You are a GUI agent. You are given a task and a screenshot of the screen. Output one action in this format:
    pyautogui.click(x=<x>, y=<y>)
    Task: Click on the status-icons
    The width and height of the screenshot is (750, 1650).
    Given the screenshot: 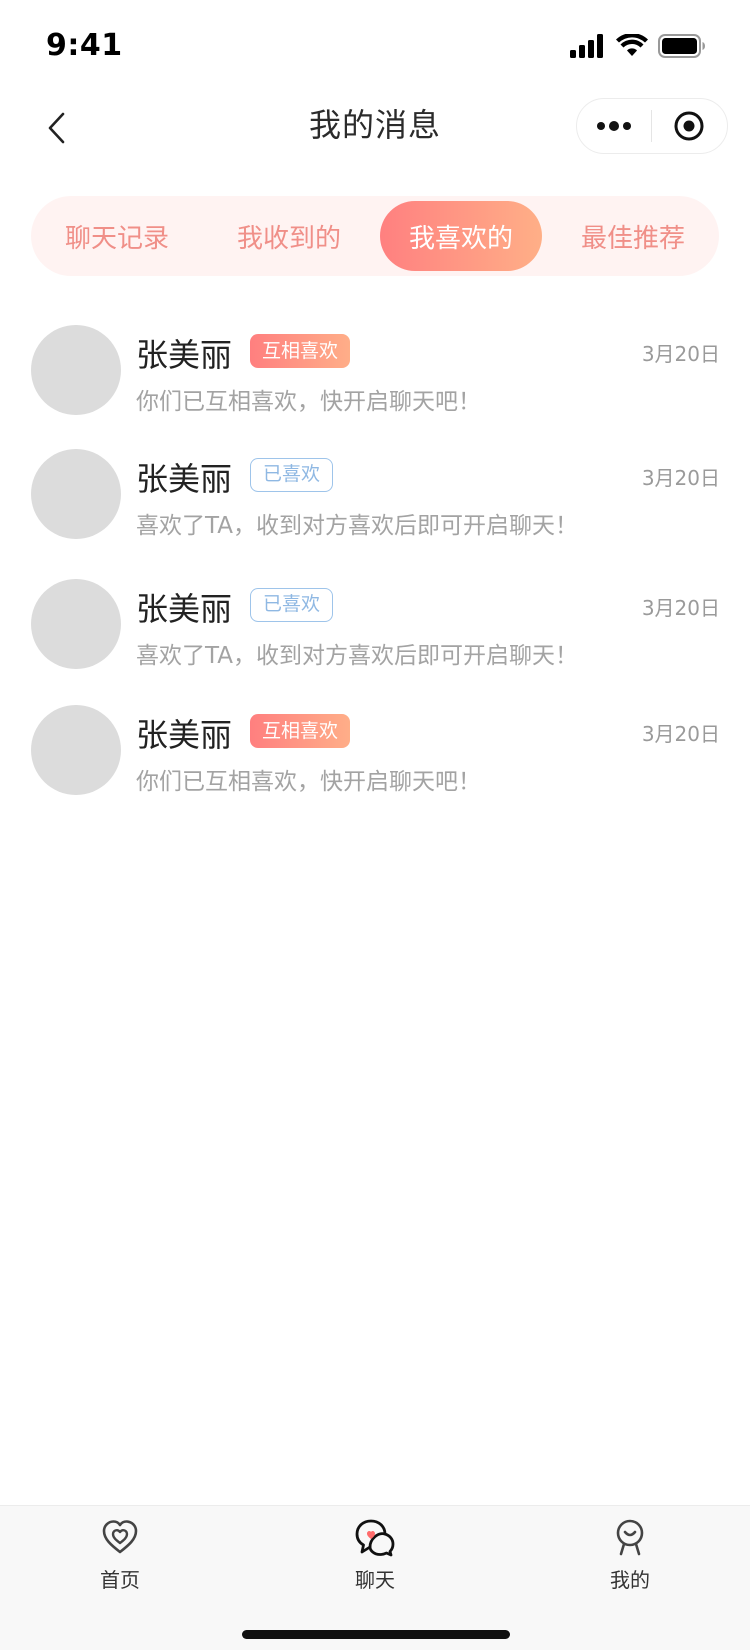 What is the action you would take?
    pyautogui.click(x=638, y=47)
    